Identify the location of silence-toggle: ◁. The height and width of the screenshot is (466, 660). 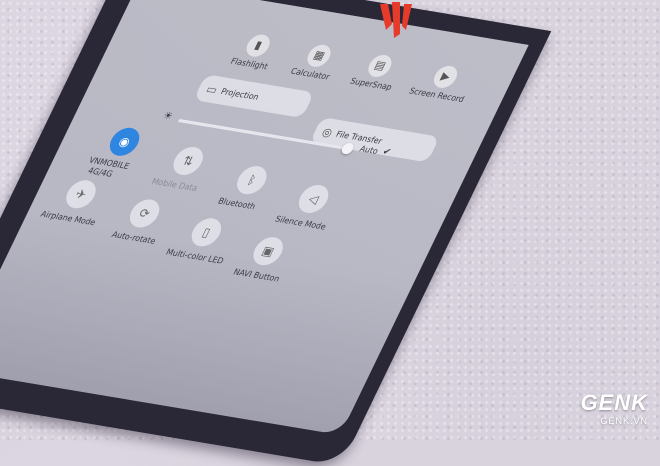
(313, 199).